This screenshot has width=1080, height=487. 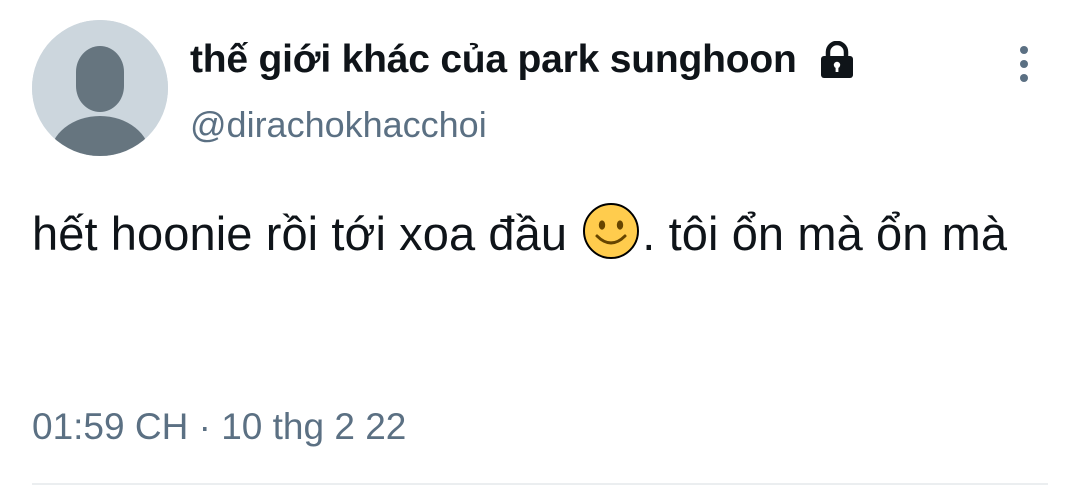 I want to click on author-row: thế giới khác của park sunghoon, so click(x=522, y=60).